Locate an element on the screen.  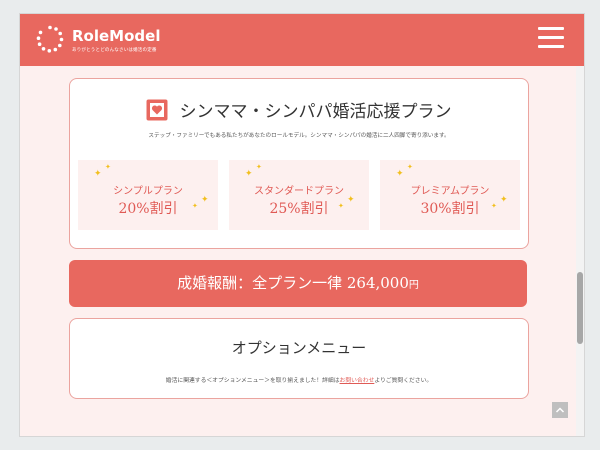
plan-box-simple: ✦ ✦ シンプルプラン 20%割引 ✦ ✦ is located at coordinates (148, 195).